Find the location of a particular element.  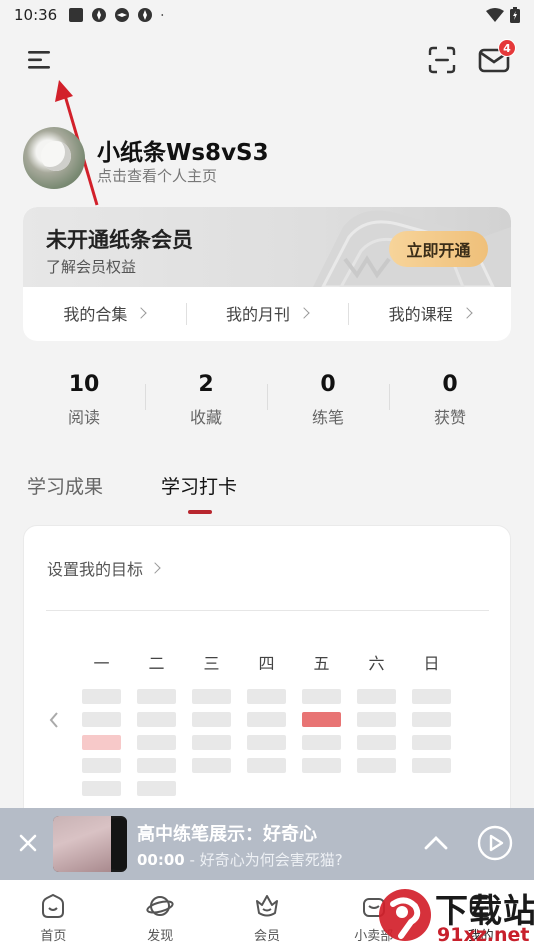

track-time: 00:00 is located at coordinates (161, 860).